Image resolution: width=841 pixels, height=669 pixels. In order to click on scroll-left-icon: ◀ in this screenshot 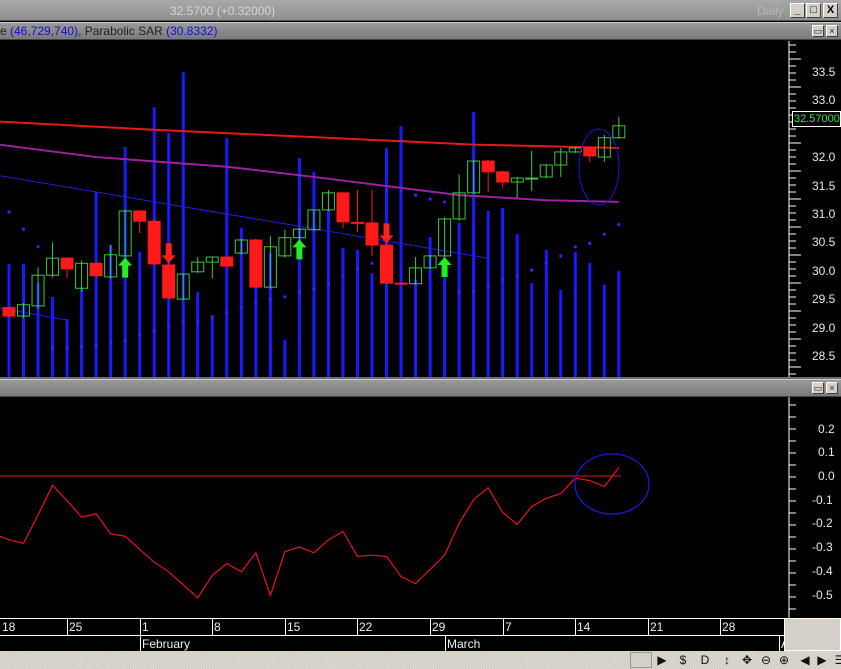, I will do `click(805, 660)`.